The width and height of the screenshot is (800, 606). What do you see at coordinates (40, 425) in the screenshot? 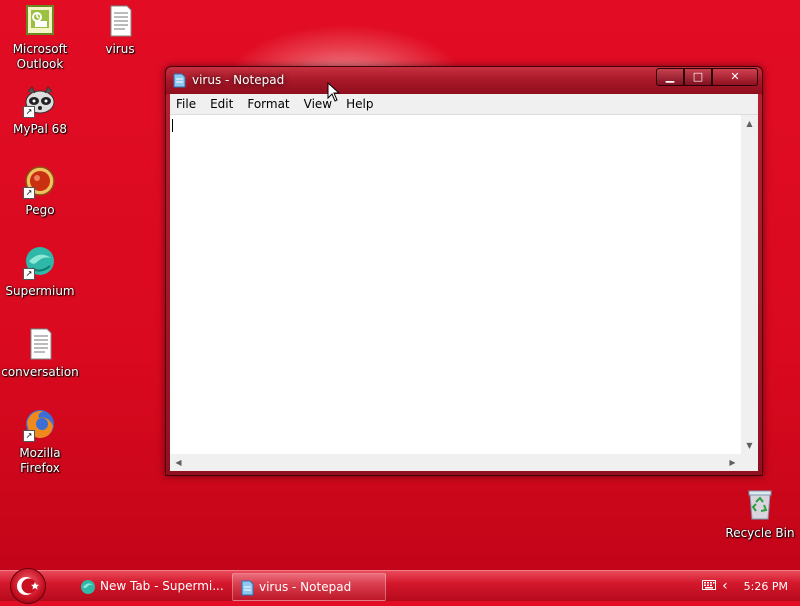
I see `firefox-icon: ↗` at bounding box center [40, 425].